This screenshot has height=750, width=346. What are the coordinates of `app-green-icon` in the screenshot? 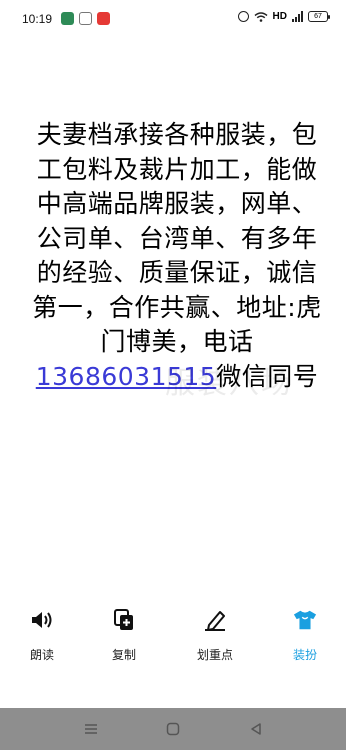 It's located at (67, 18).